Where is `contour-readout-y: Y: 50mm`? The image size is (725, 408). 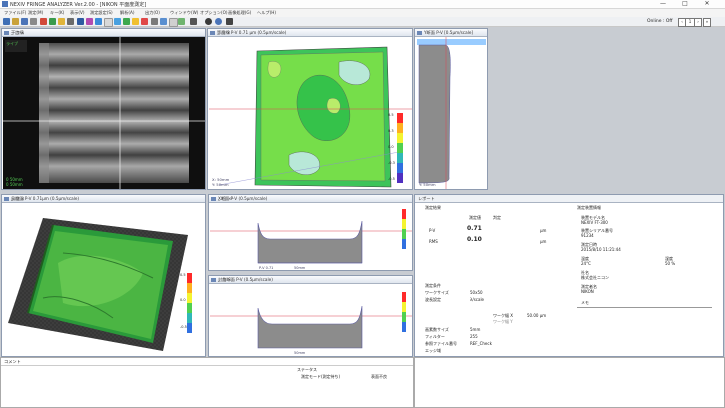
contour-readout-y: Y: 50mm is located at coordinates (220, 184).